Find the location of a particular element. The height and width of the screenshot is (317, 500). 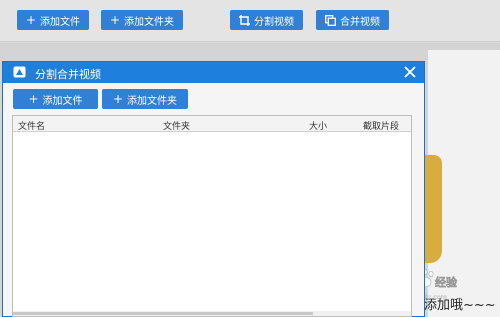

table-header: 文件名 文件夹 大小 截取片段 is located at coordinates (212, 124).